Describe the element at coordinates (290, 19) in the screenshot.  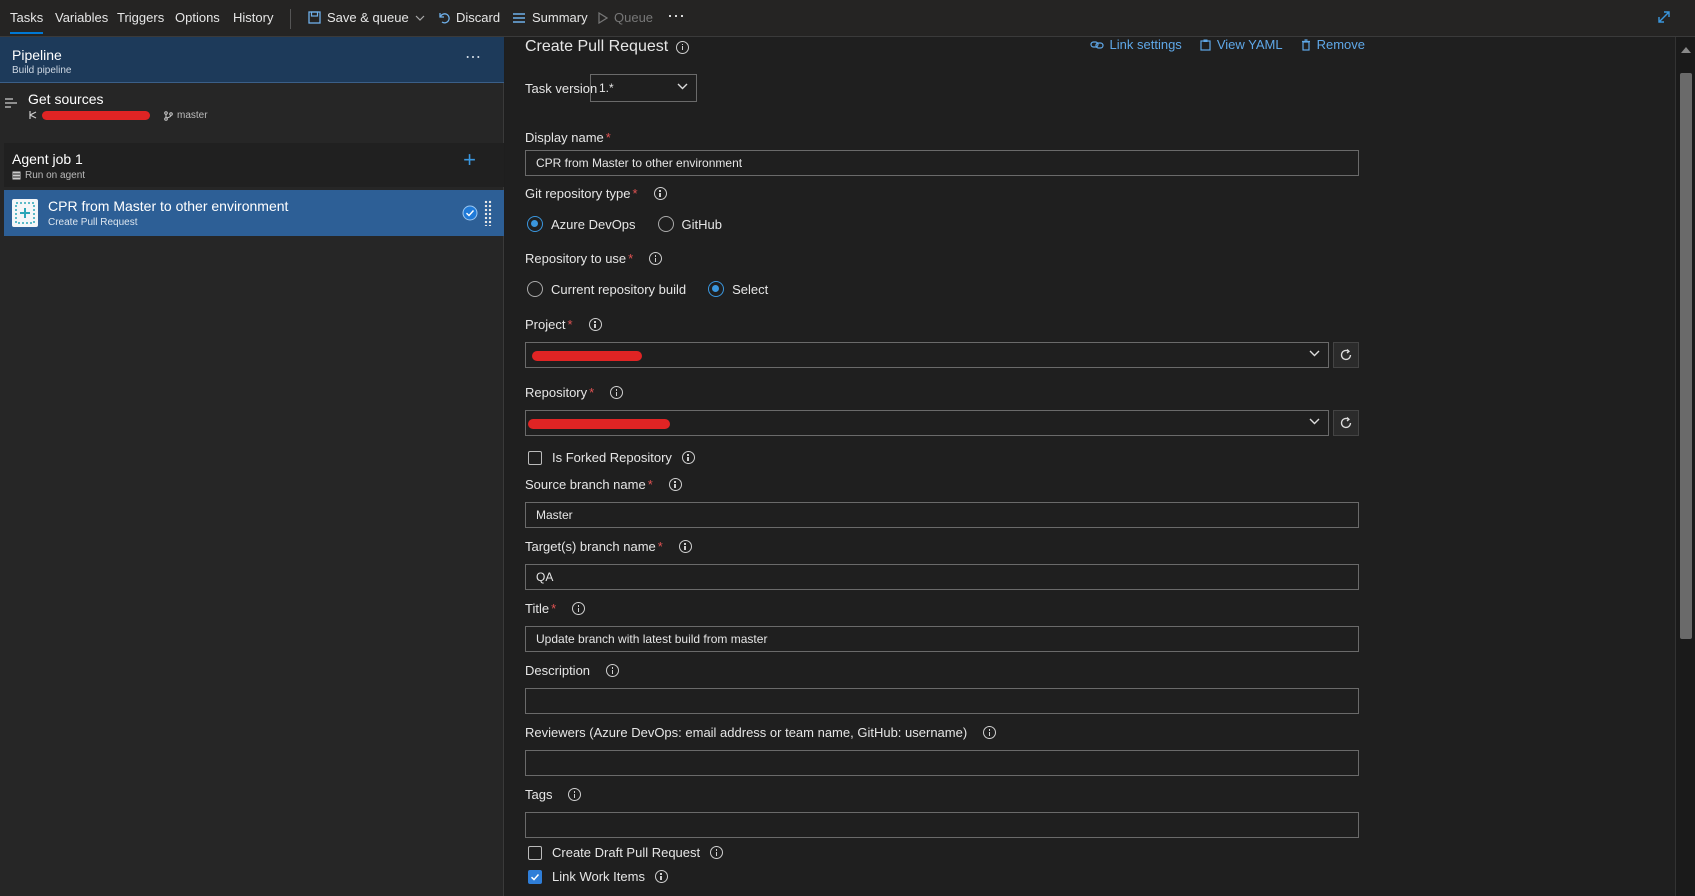
I see `toolbar-divider` at that location.